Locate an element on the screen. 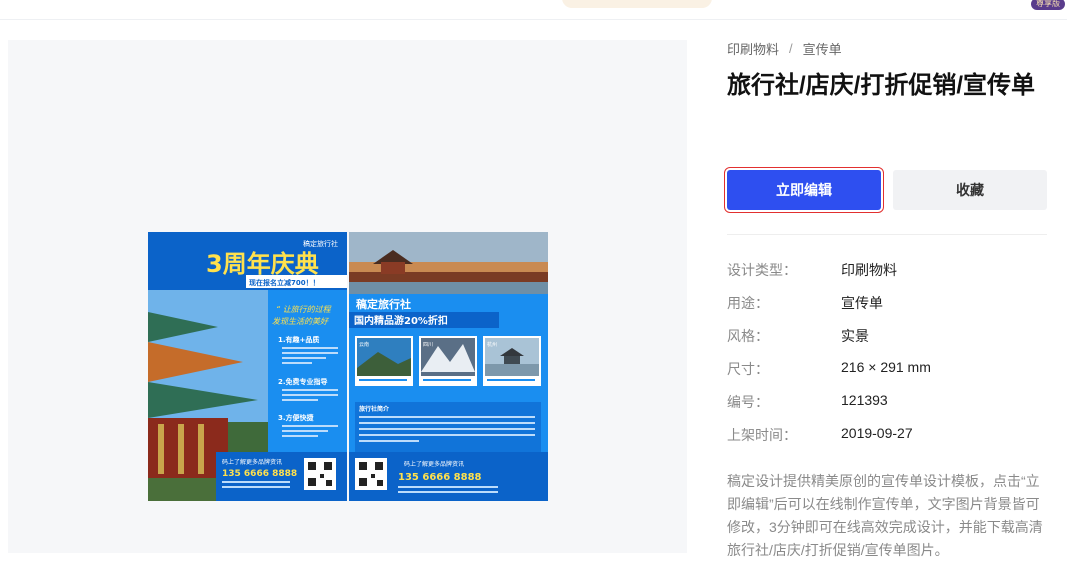 This screenshot has width=1067, height=562. attr-row-id: 编号： 121393 is located at coordinates (887, 408).